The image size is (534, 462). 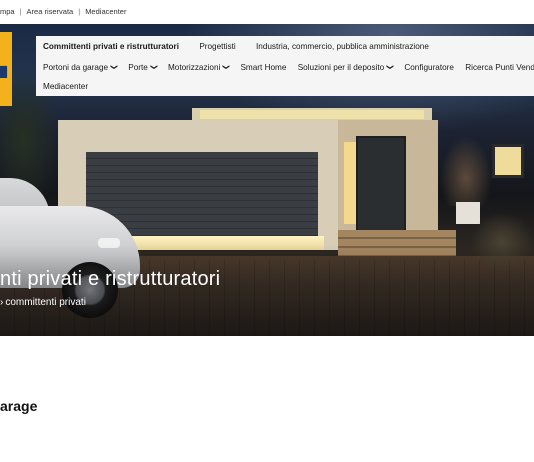 What do you see at coordinates (76, 67) in the screenshot?
I see `menu-label: Portoni da garage` at bounding box center [76, 67].